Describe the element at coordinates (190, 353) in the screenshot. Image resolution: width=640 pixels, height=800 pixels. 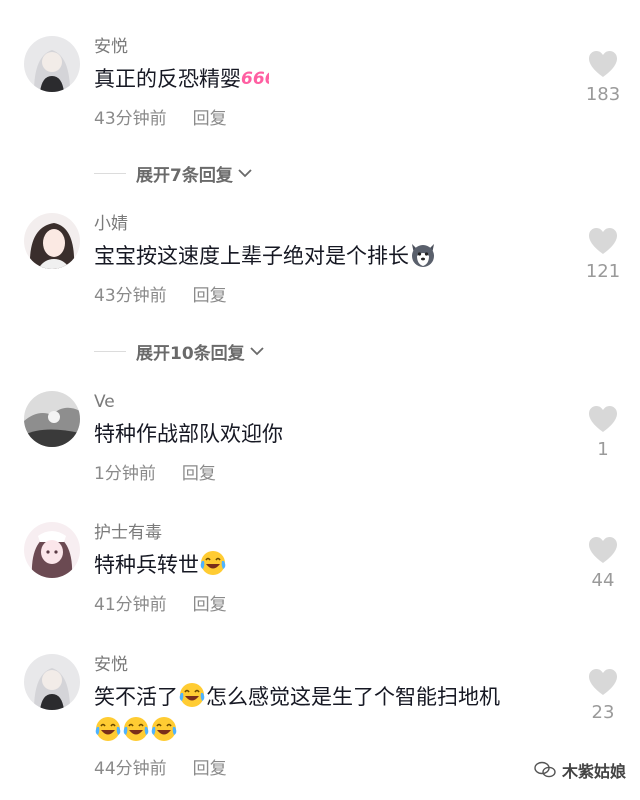
I see `expand-label: 展开10条回复` at that location.